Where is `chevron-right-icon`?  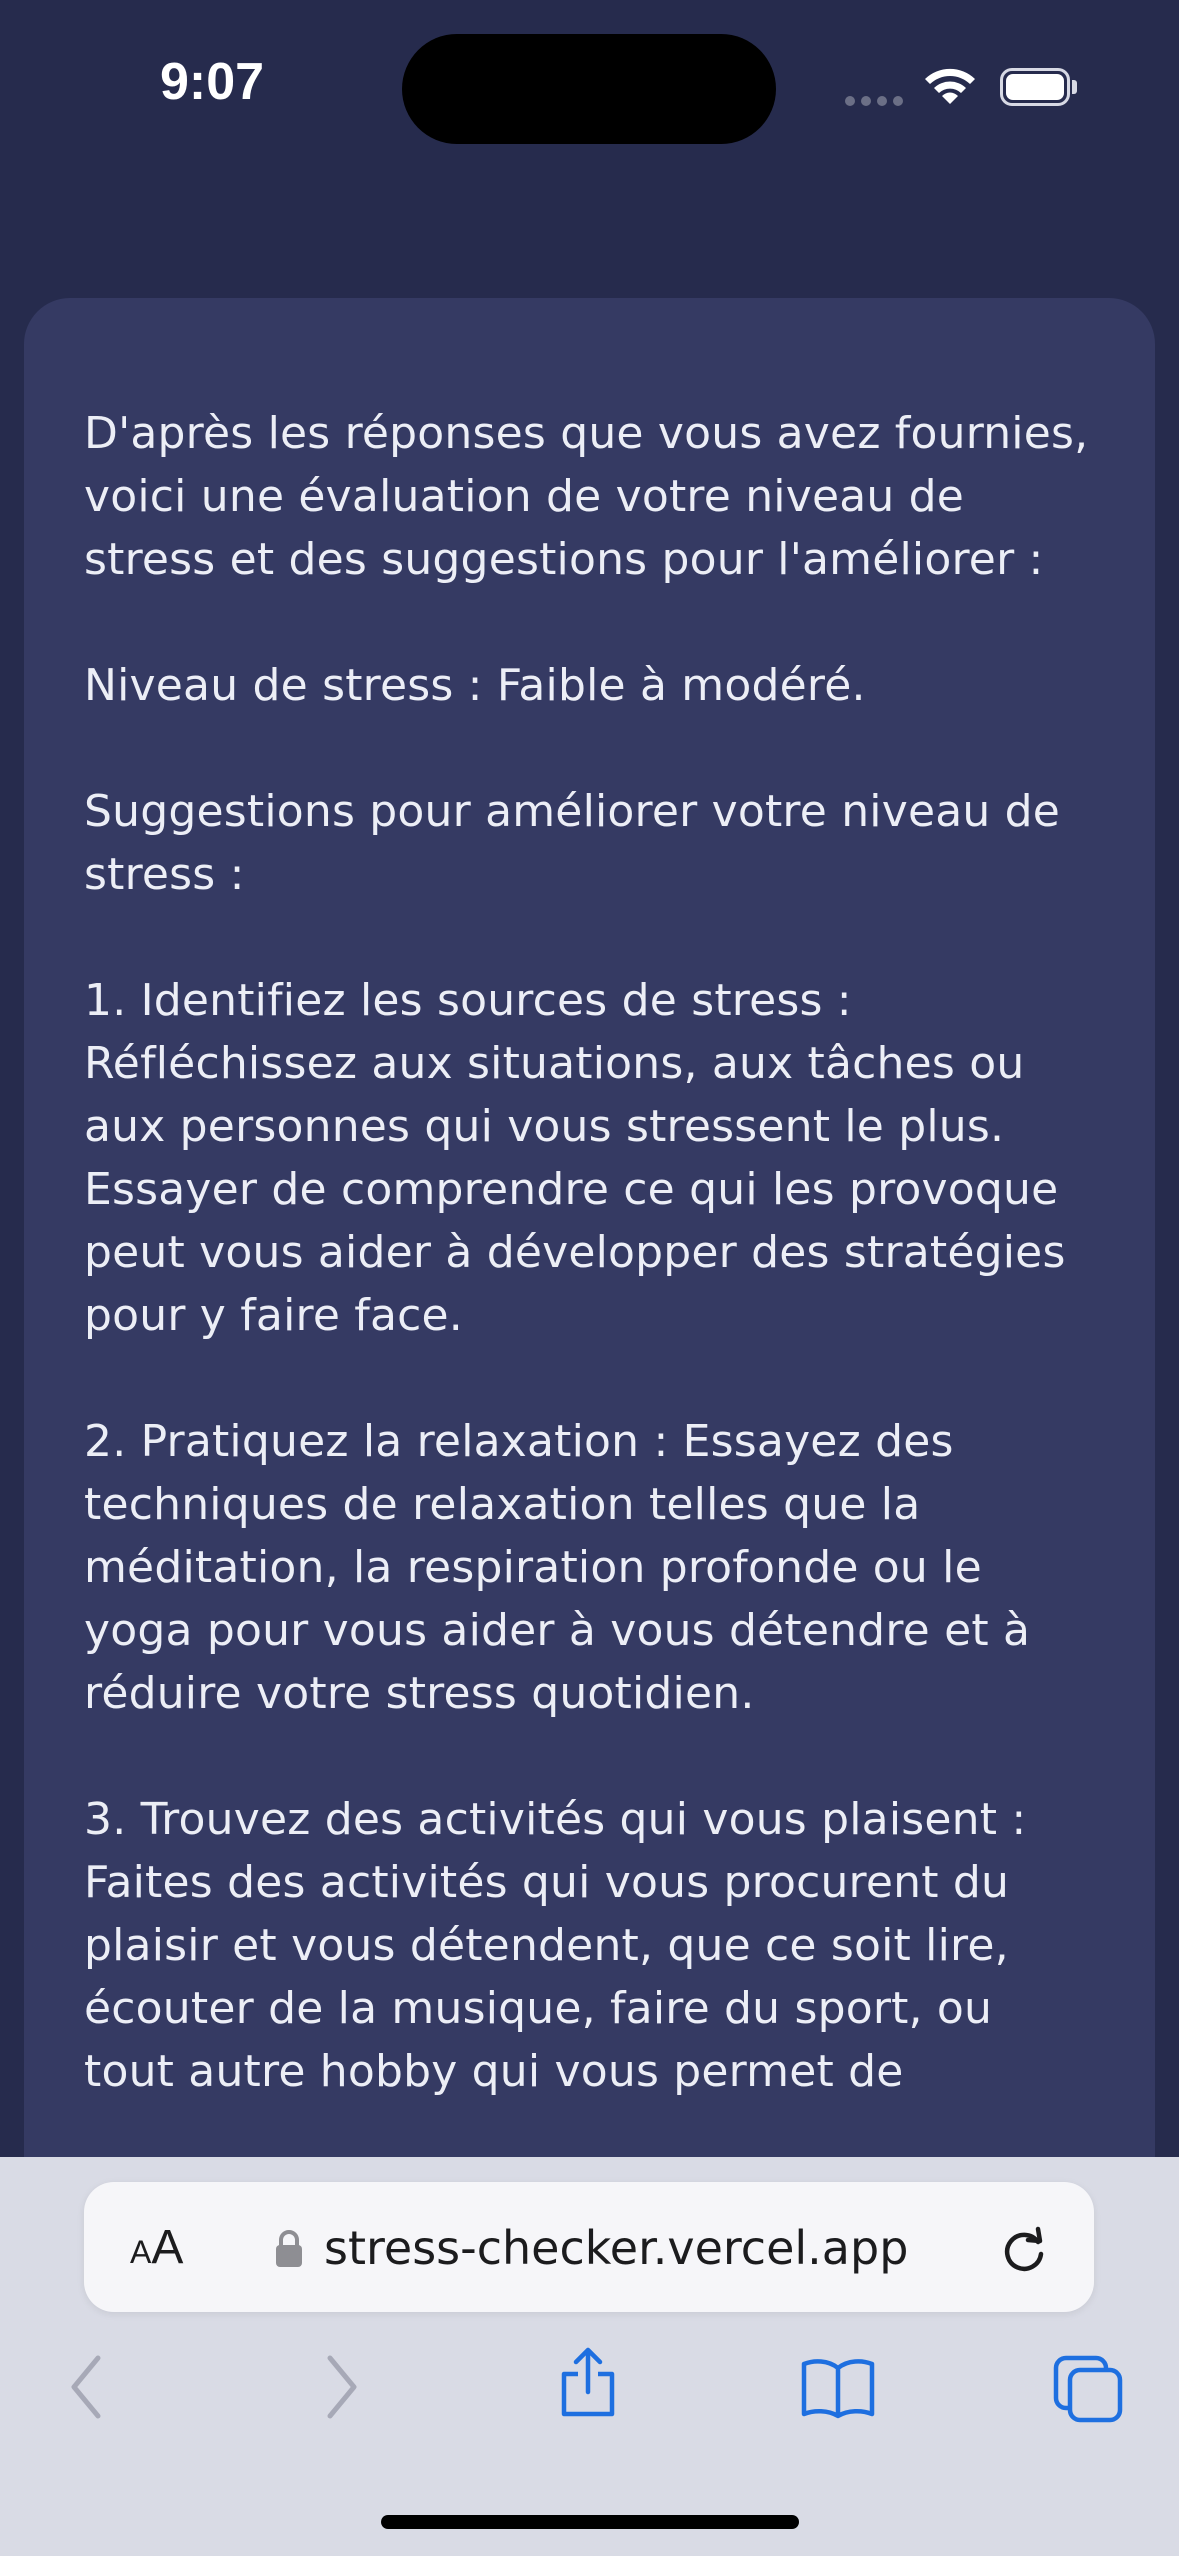 chevron-right-icon is located at coordinates (342, 2387).